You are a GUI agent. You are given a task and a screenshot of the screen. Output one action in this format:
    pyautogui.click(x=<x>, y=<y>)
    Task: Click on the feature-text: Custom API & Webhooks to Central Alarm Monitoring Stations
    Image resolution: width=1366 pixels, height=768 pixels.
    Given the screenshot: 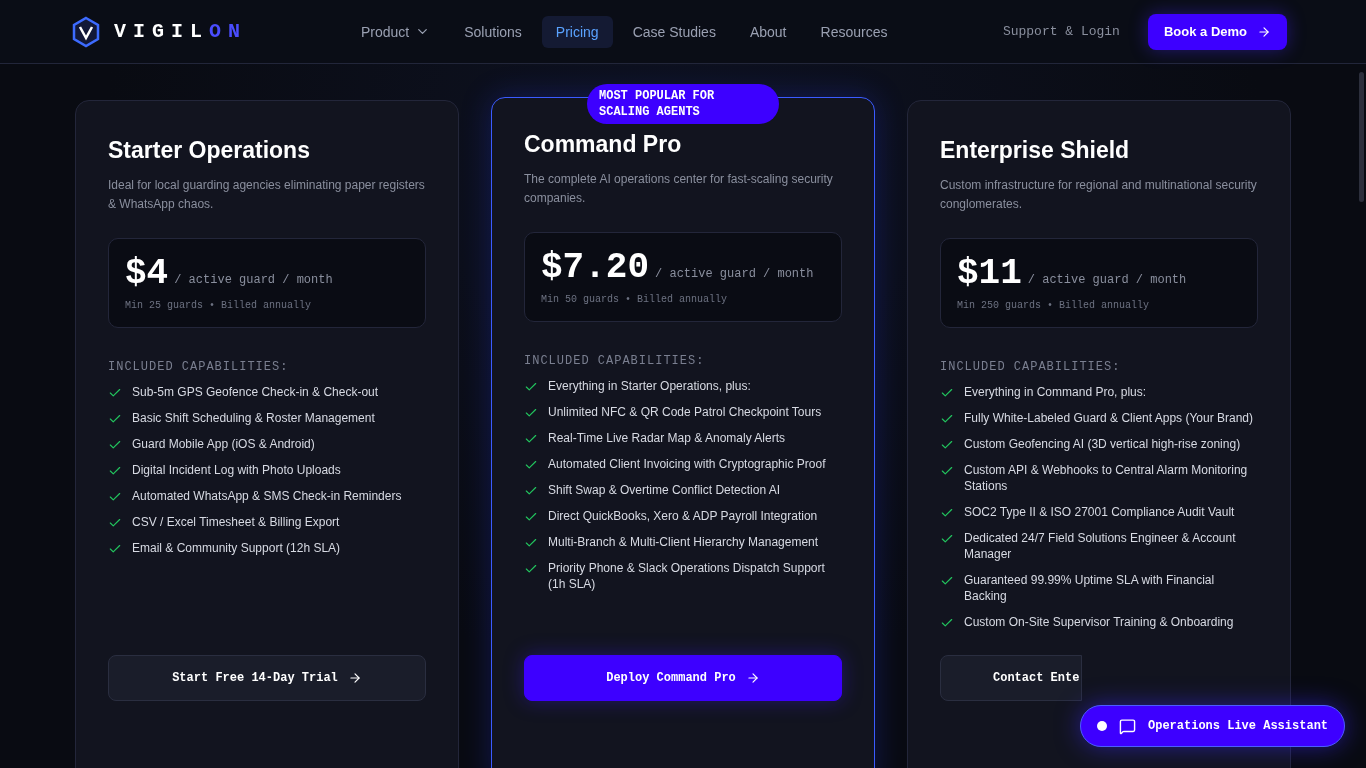 What is the action you would take?
    pyautogui.click(x=1106, y=478)
    